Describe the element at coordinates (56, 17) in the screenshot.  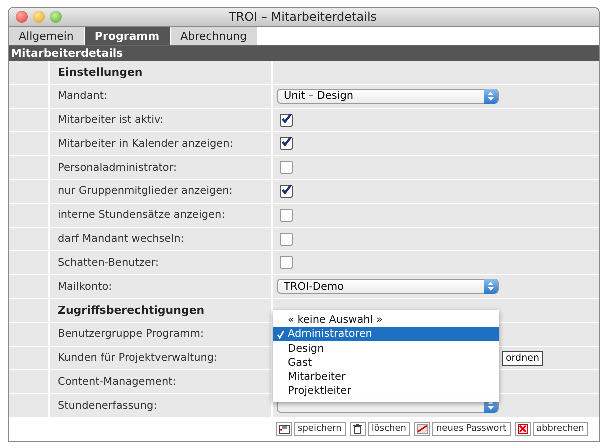
I see `zoom-icon` at that location.